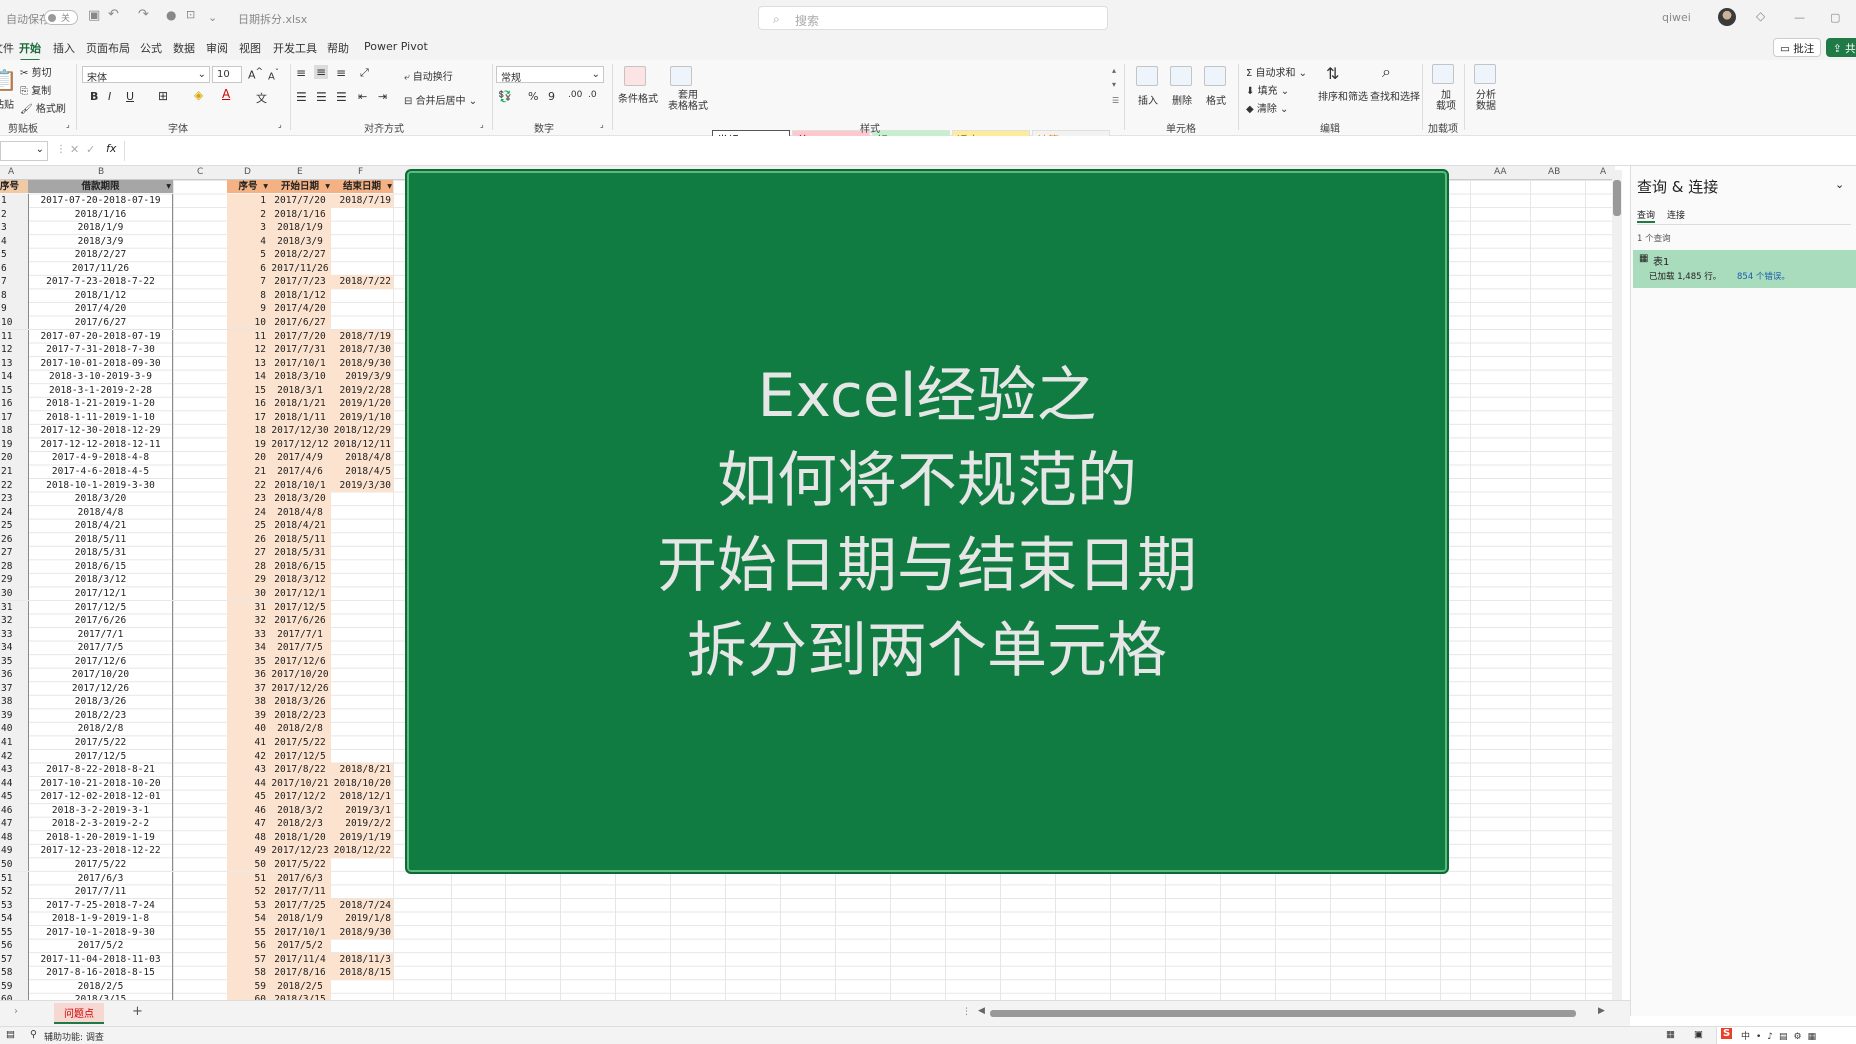 This screenshot has width=1856, height=1044. Describe the element at coordinates (1839, 184) in the screenshot. I see `chevron-down-icon: ⌄` at that location.